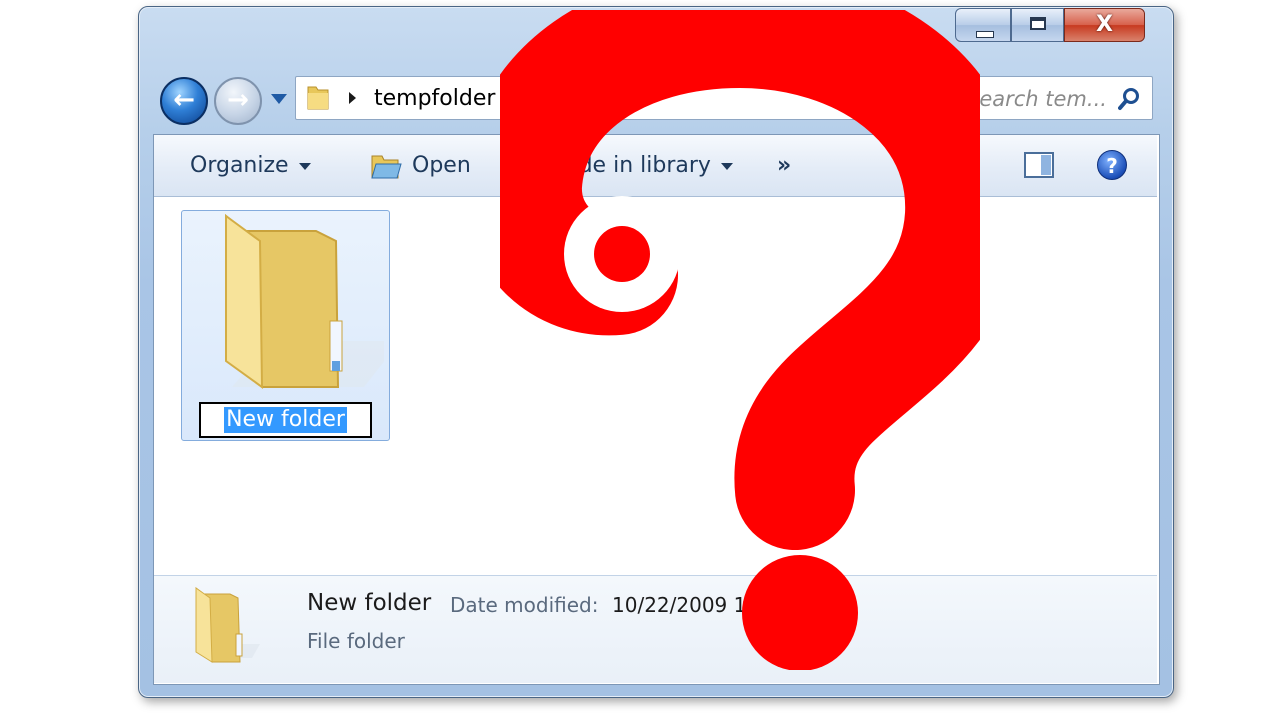 This screenshot has height=720, width=1280. I want to click on include-in-library-button: Include in library, so click(629, 165).